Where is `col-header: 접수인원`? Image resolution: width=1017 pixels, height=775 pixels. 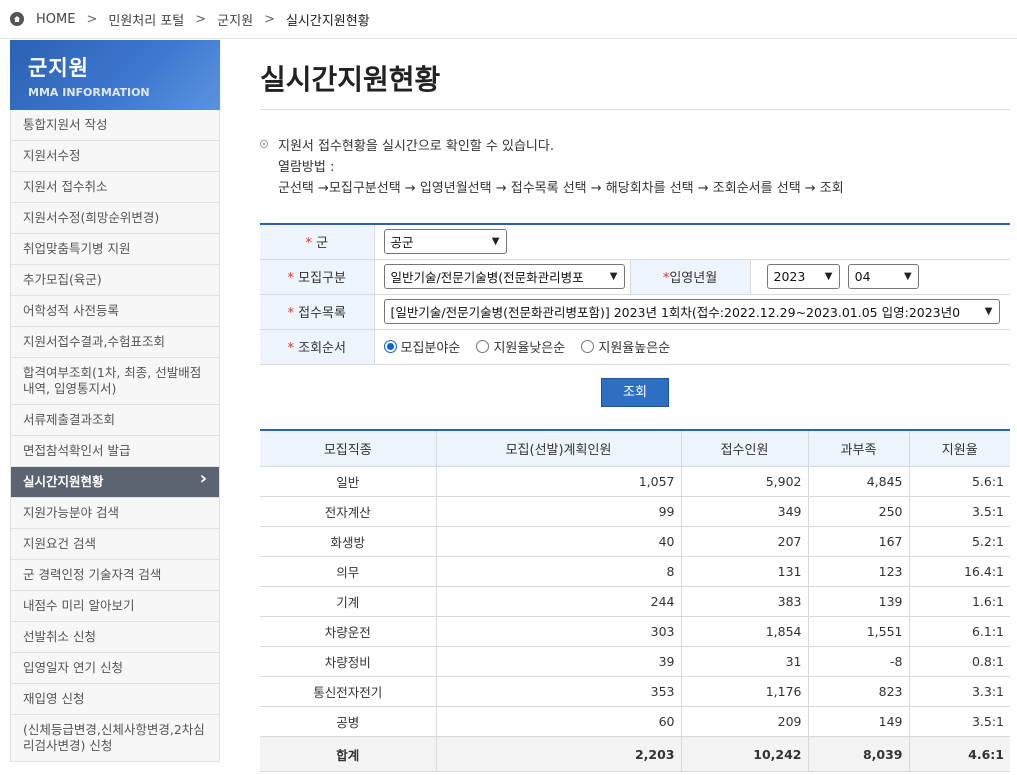
col-header: 접수인원 is located at coordinates (745, 448).